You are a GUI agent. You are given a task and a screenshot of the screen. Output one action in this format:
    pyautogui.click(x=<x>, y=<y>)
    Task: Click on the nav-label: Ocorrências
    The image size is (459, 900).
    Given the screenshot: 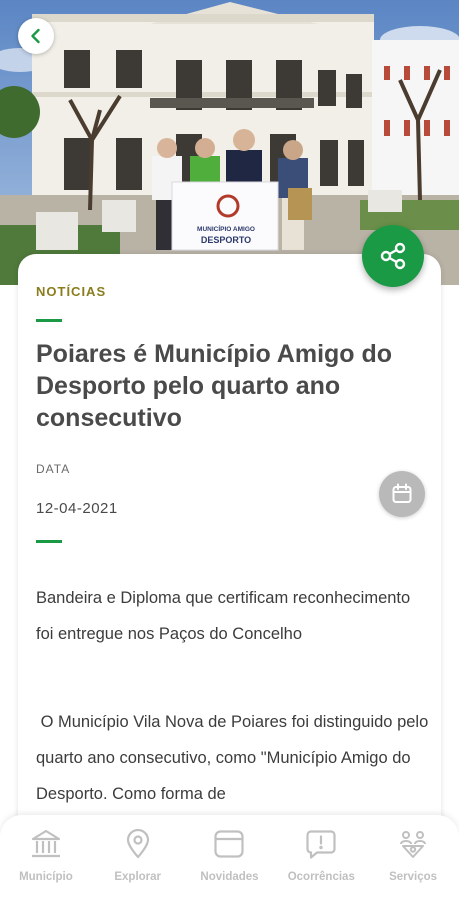 What is the action you would take?
    pyautogui.click(x=321, y=877)
    